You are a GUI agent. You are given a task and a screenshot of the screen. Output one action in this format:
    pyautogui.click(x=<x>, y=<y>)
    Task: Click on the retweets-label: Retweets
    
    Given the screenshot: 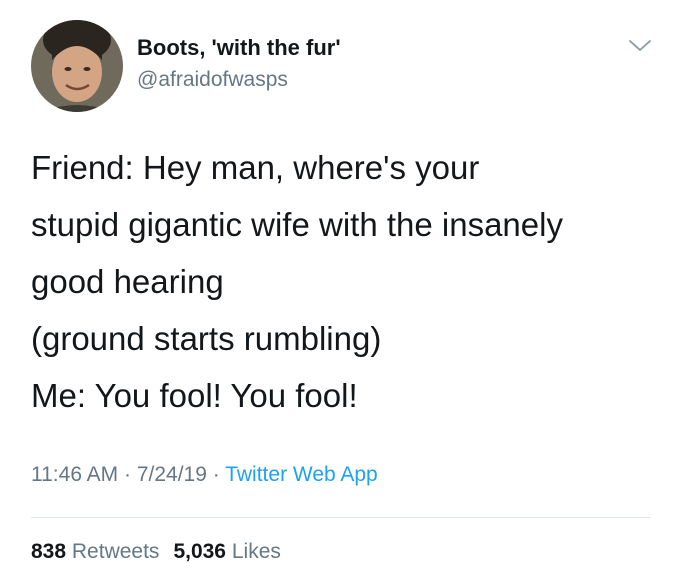 What is the action you would take?
    pyautogui.click(x=115, y=551)
    